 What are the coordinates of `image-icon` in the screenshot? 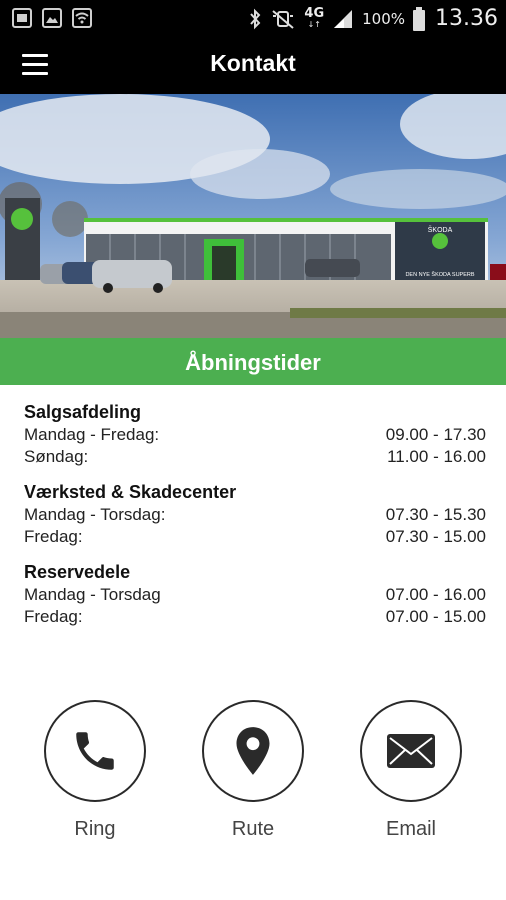 It's located at (52, 18).